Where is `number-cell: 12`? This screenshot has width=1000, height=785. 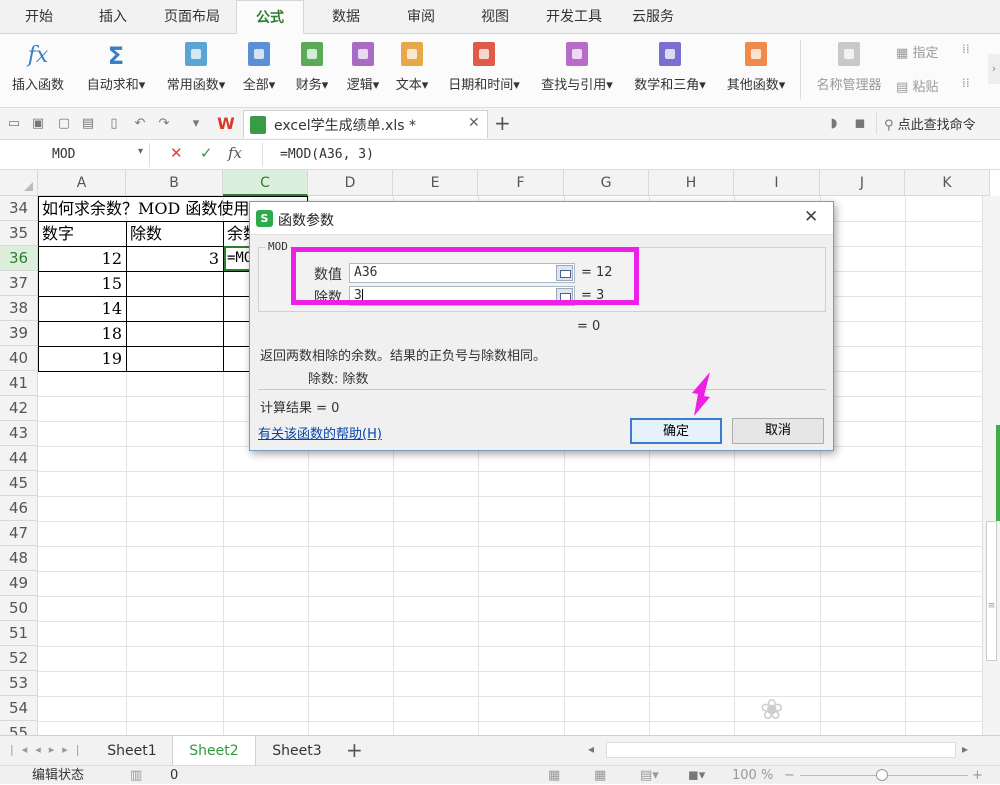
number-cell: 12 is located at coordinates (82, 258).